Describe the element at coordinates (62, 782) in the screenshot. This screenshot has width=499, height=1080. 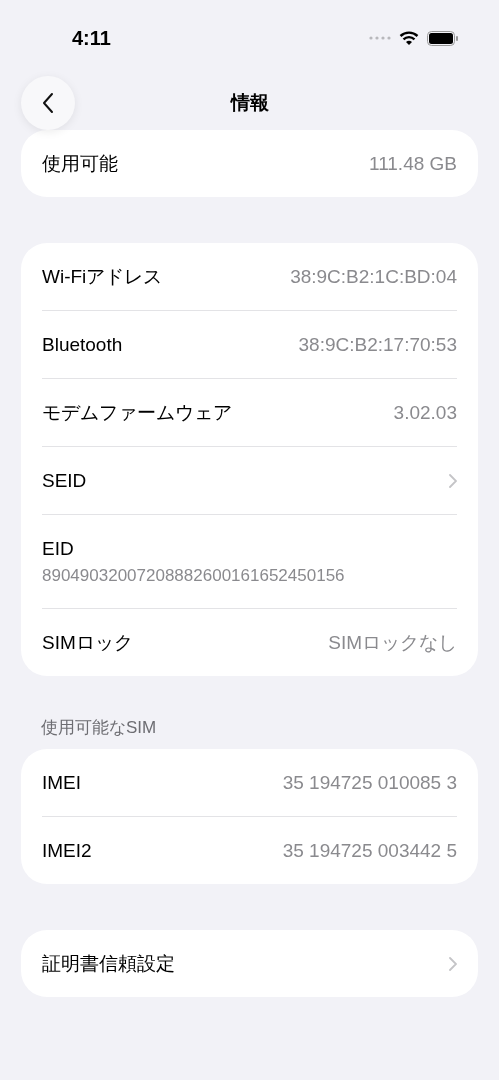
I see `row-label: IMEI` at that location.